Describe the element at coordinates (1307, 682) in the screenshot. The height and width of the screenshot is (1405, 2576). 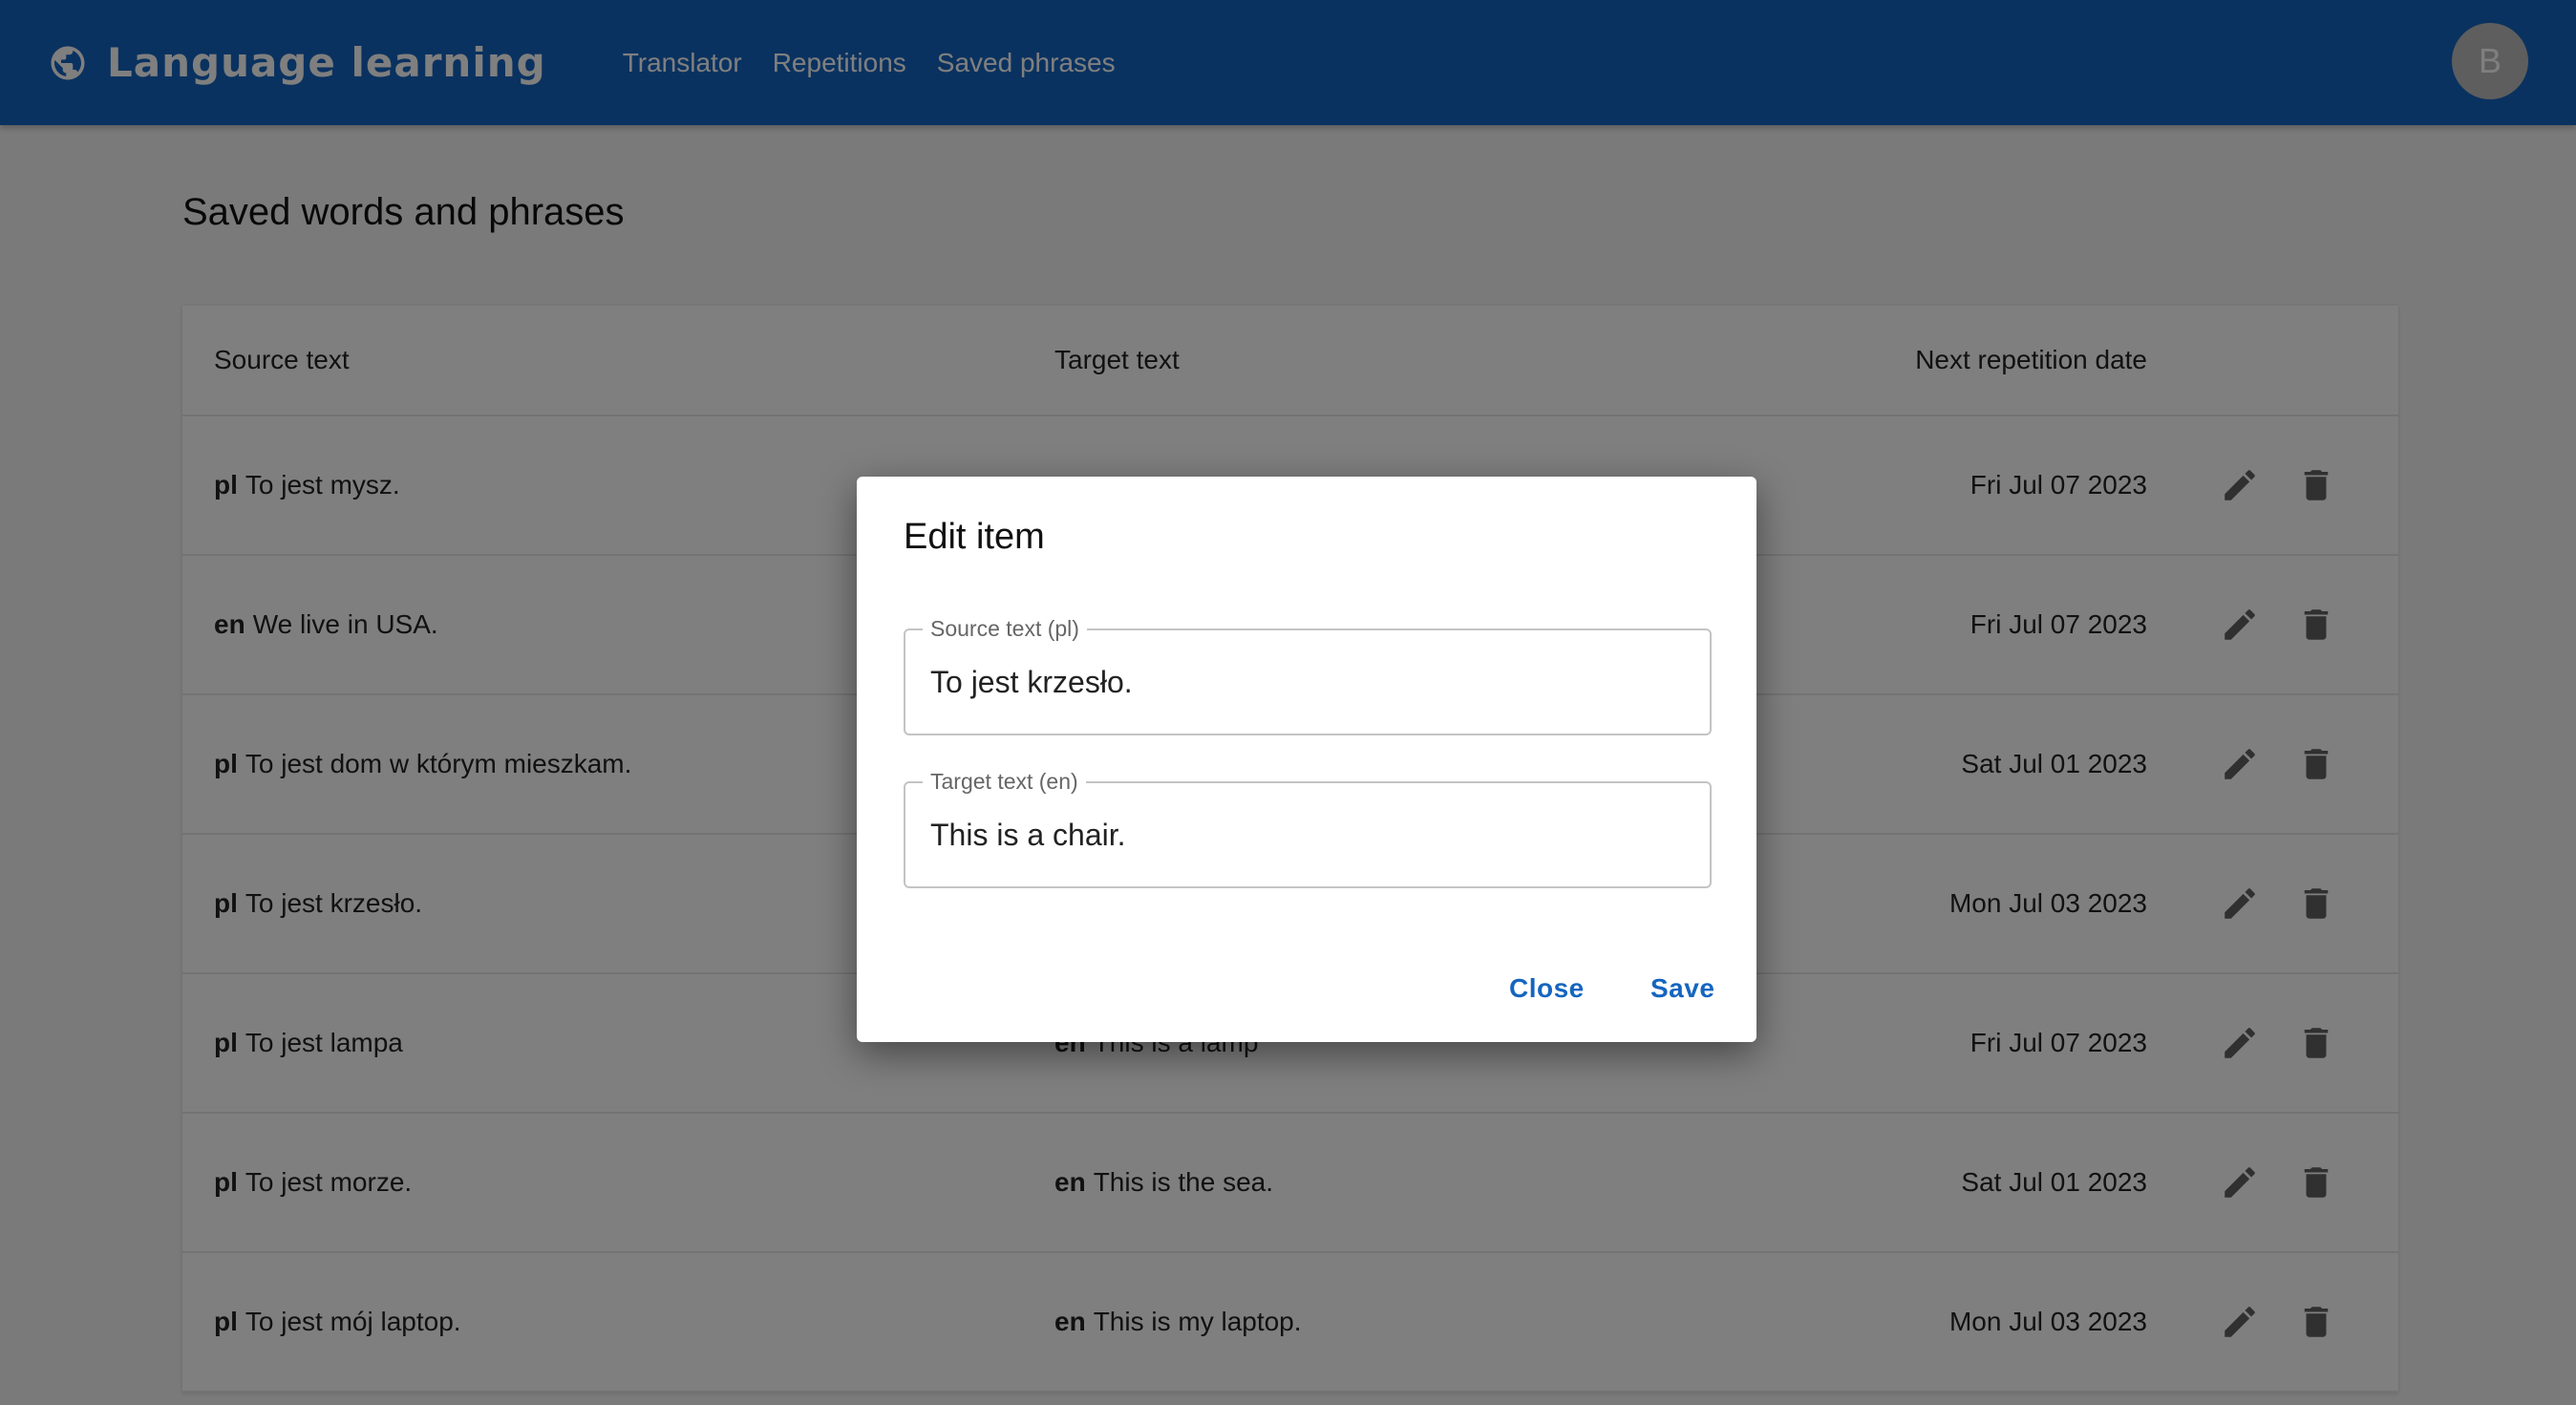
I see `source-text-input` at that location.